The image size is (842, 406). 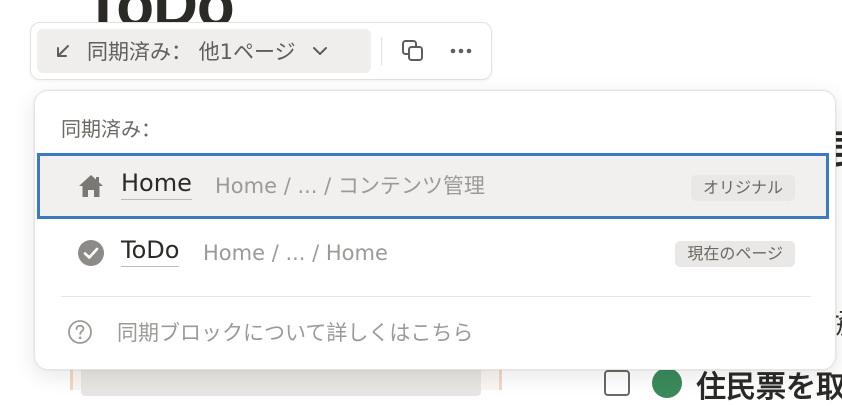 What do you see at coordinates (436, 296) in the screenshot?
I see `menu-divider` at bounding box center [436, 296].